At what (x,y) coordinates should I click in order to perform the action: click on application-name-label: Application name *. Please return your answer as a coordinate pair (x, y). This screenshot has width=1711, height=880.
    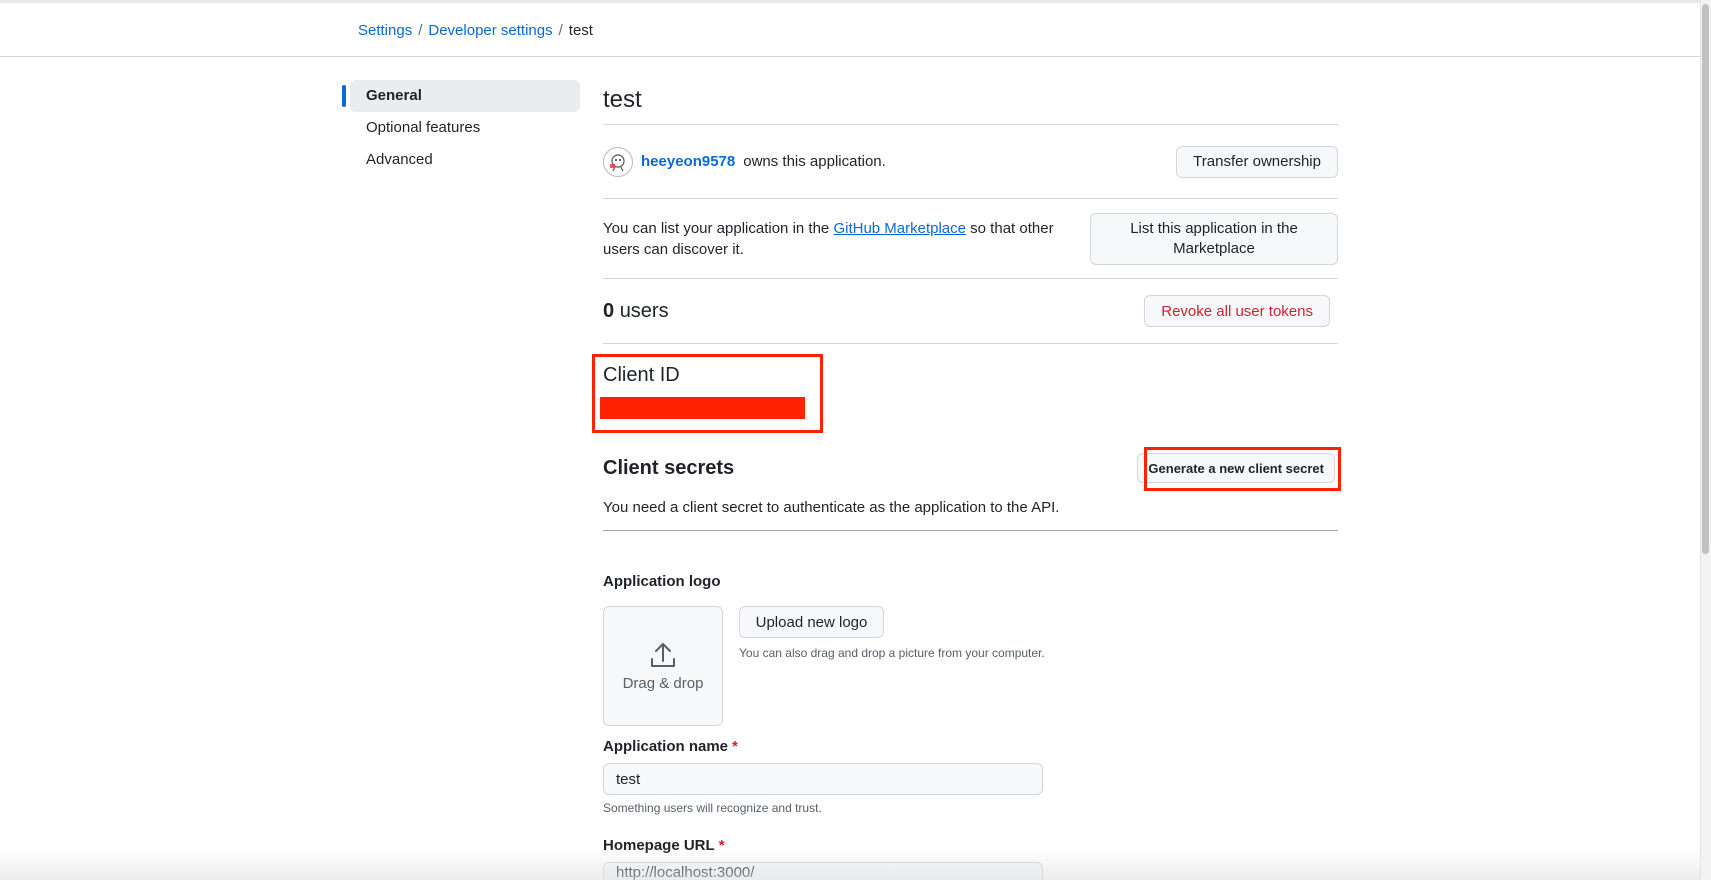
    Looking at the image, I should click on (970, 746).